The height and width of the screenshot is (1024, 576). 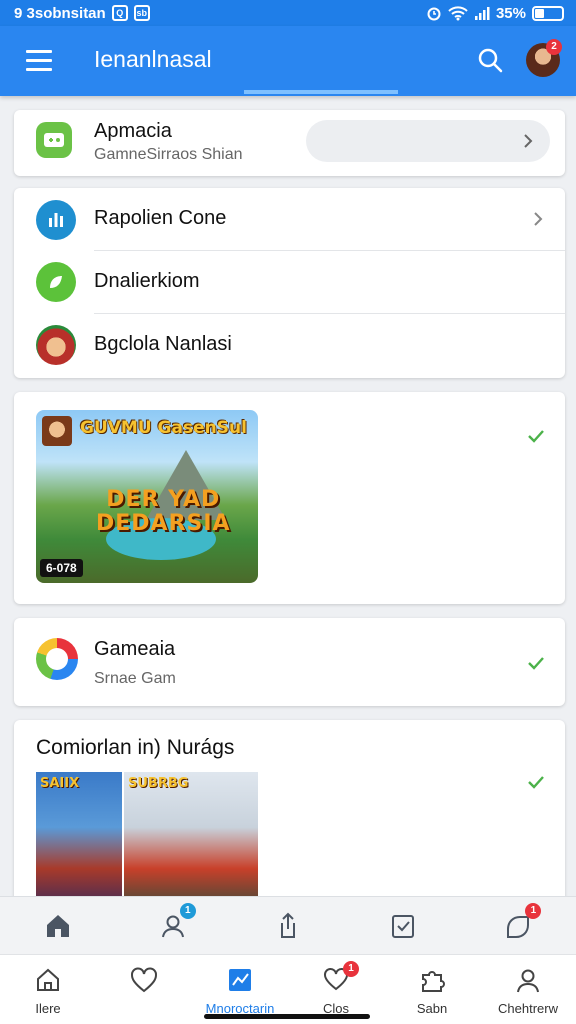 I want to click on people-badge: 1, so click(x=187, y=910).